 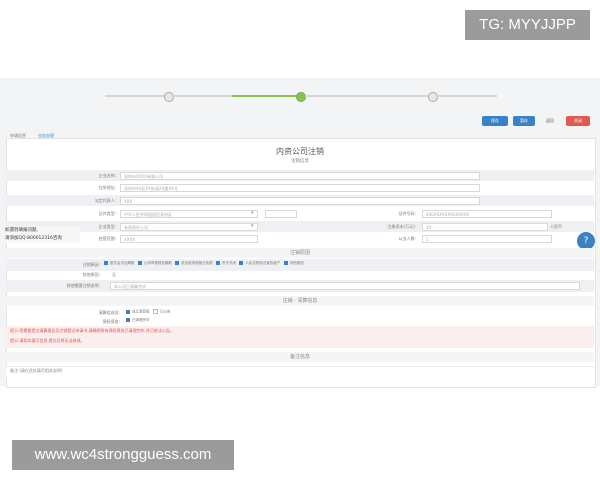 I want to click on employees-label: 从业人数:, so click(x=407, y=238).